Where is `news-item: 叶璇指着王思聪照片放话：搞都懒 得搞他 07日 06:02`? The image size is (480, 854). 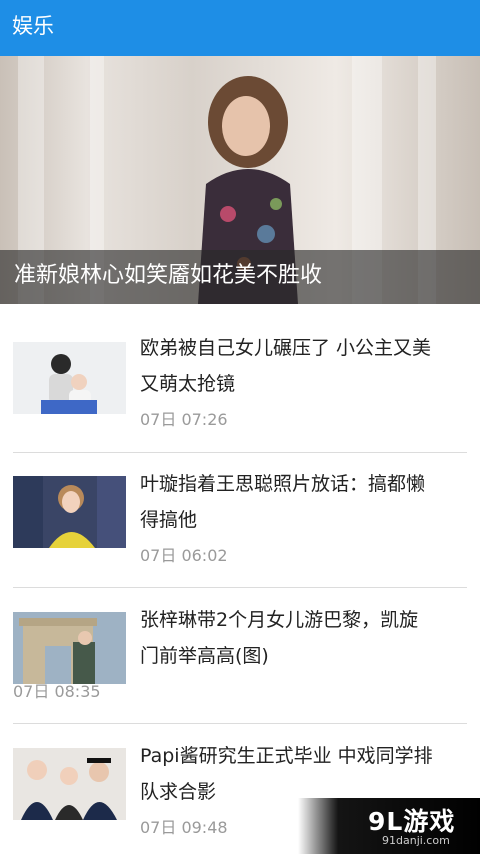 news-item: 叶璇指着王思聪照片放话：搞都懒 得搞他 07日 06:02 is located at coordinates (240, 513).